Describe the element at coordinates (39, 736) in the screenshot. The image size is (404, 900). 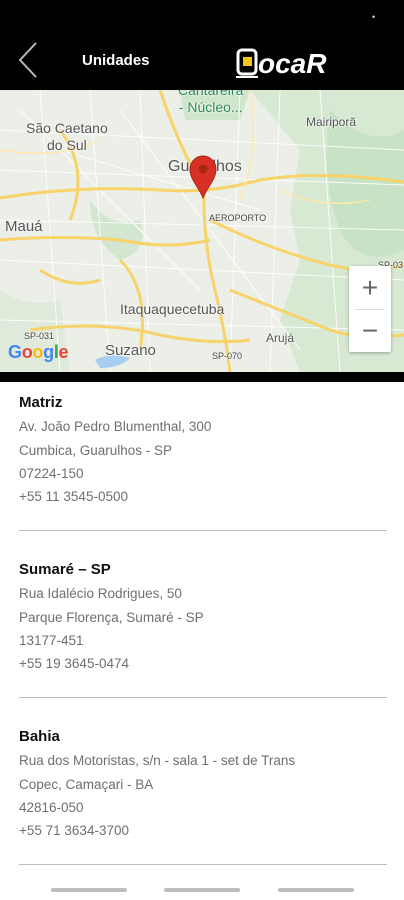
I see `unit-name: Bahia` at that location.